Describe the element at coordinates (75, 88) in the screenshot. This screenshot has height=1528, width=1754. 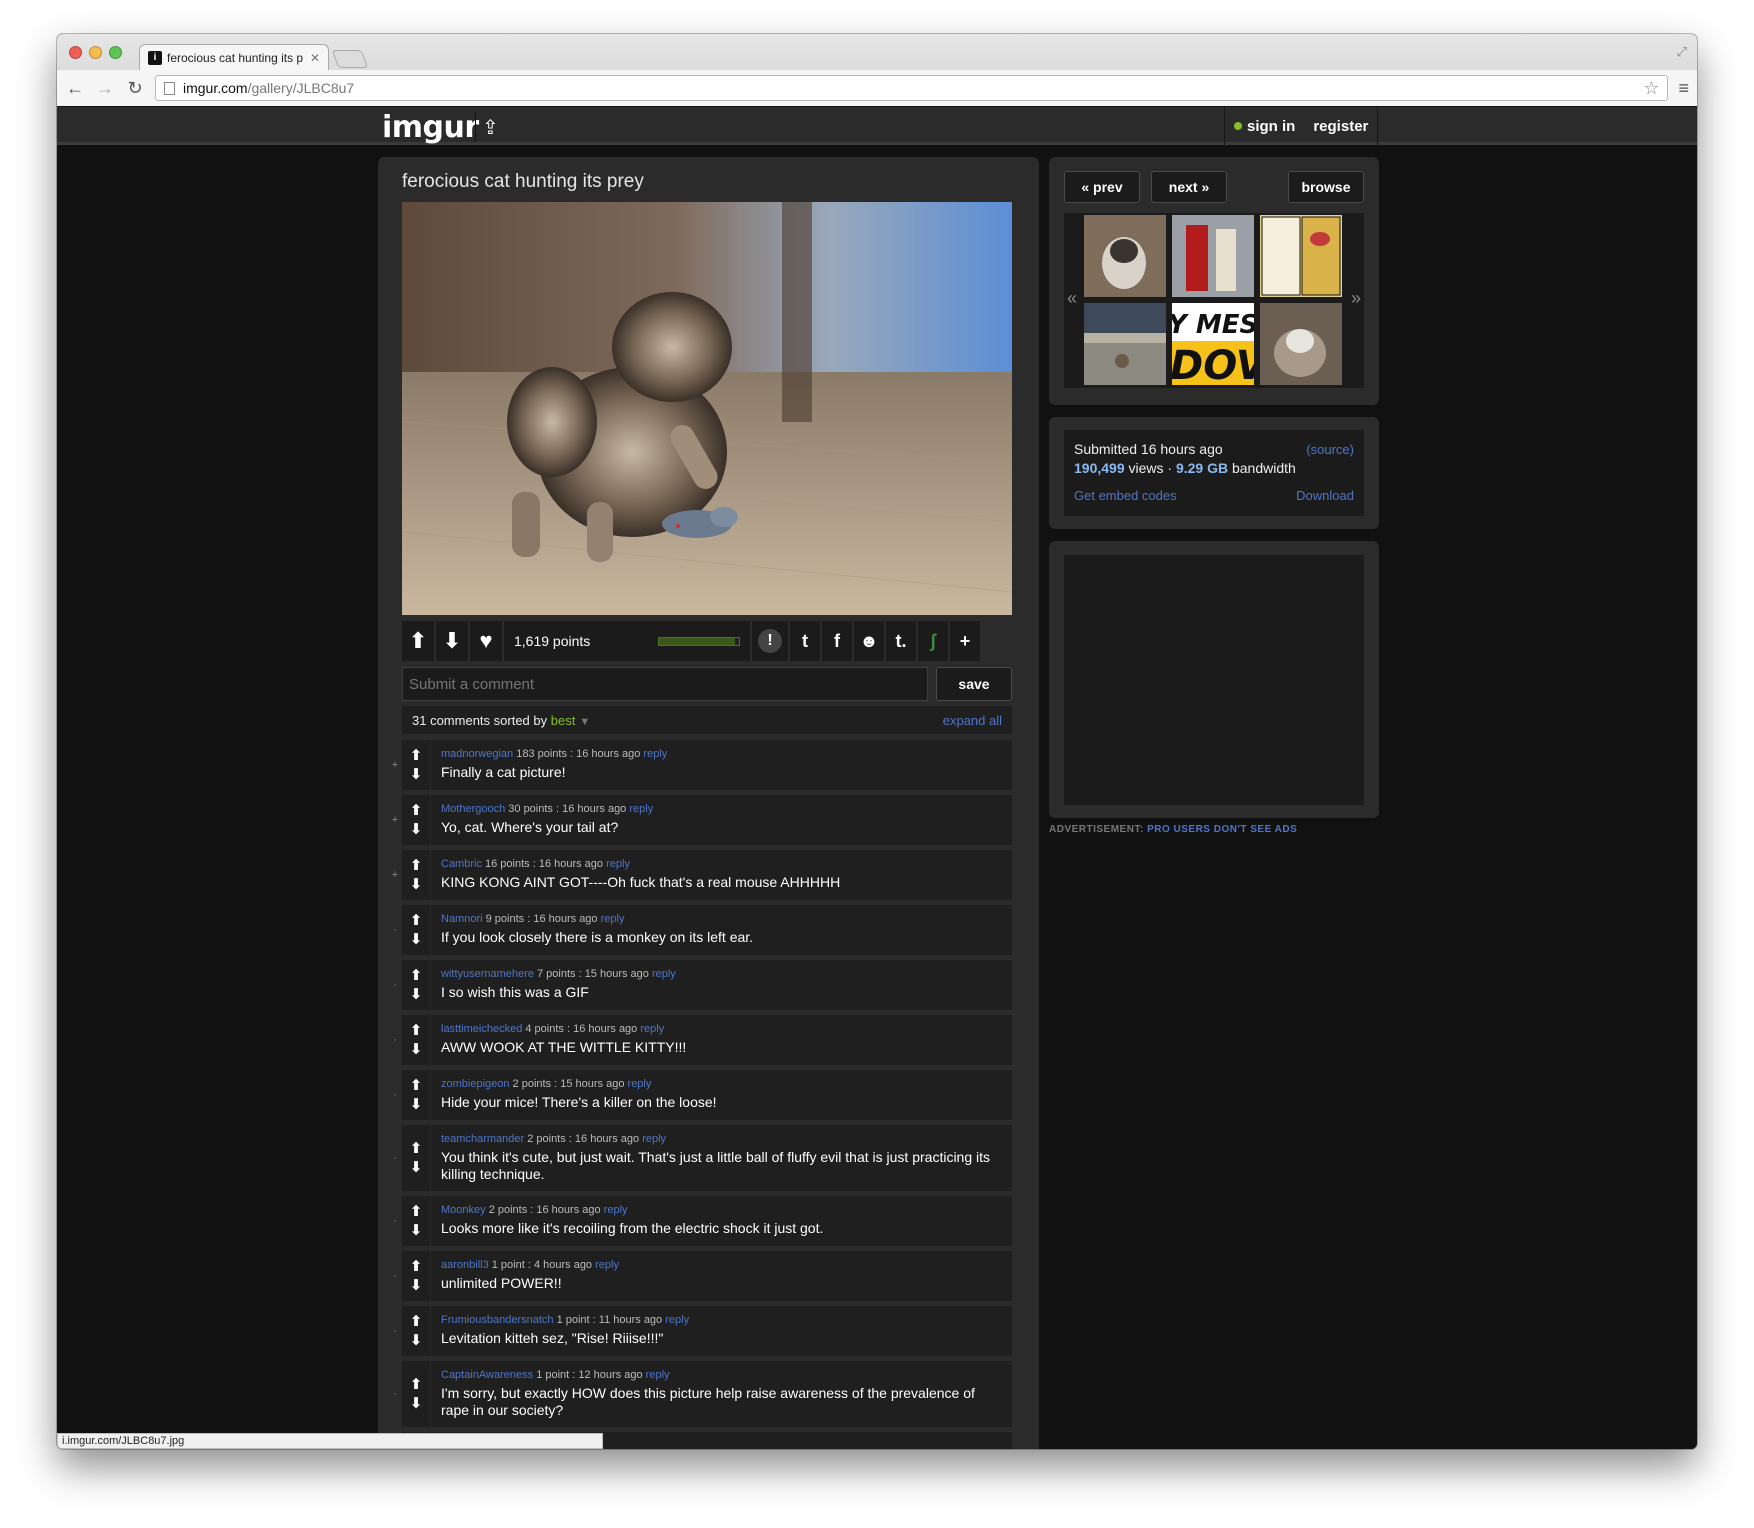
I see `back-arrow-icon: ←` at that location.